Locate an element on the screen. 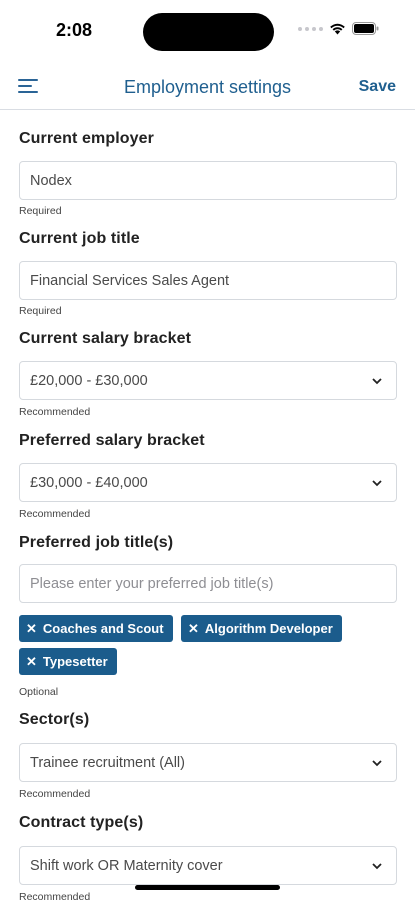 The width and height of the screenshot is (415, 900). contract-types-label: Contract type(s) is located at coordinates (81, 822).